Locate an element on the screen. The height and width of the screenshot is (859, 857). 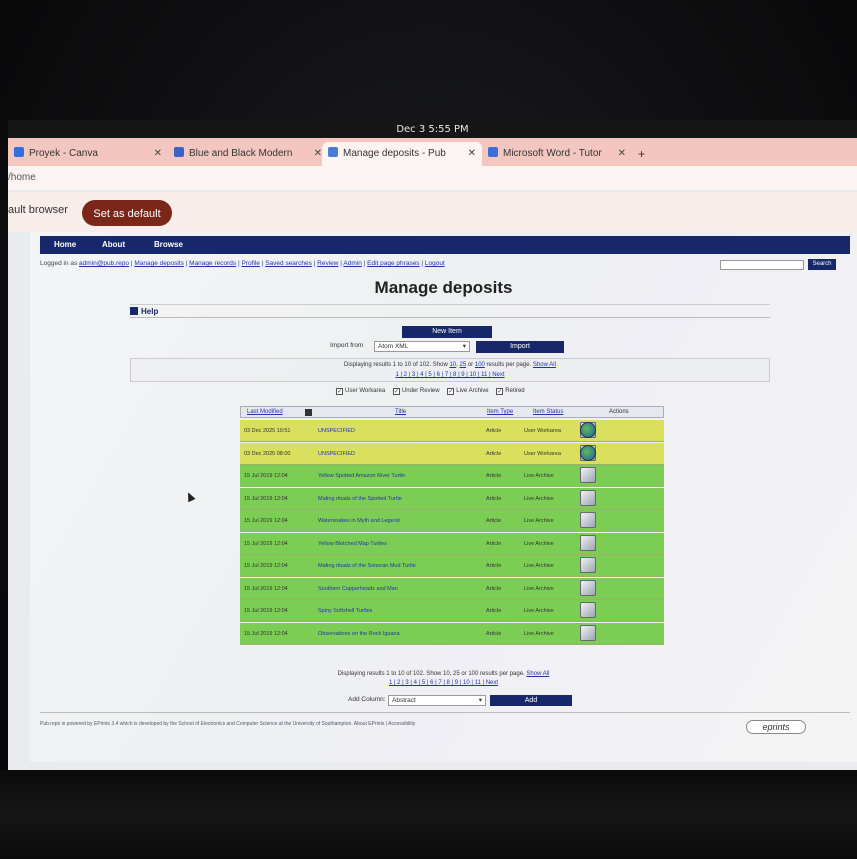
checkbox-retired: ✓ is located at coordinates (500, 391).